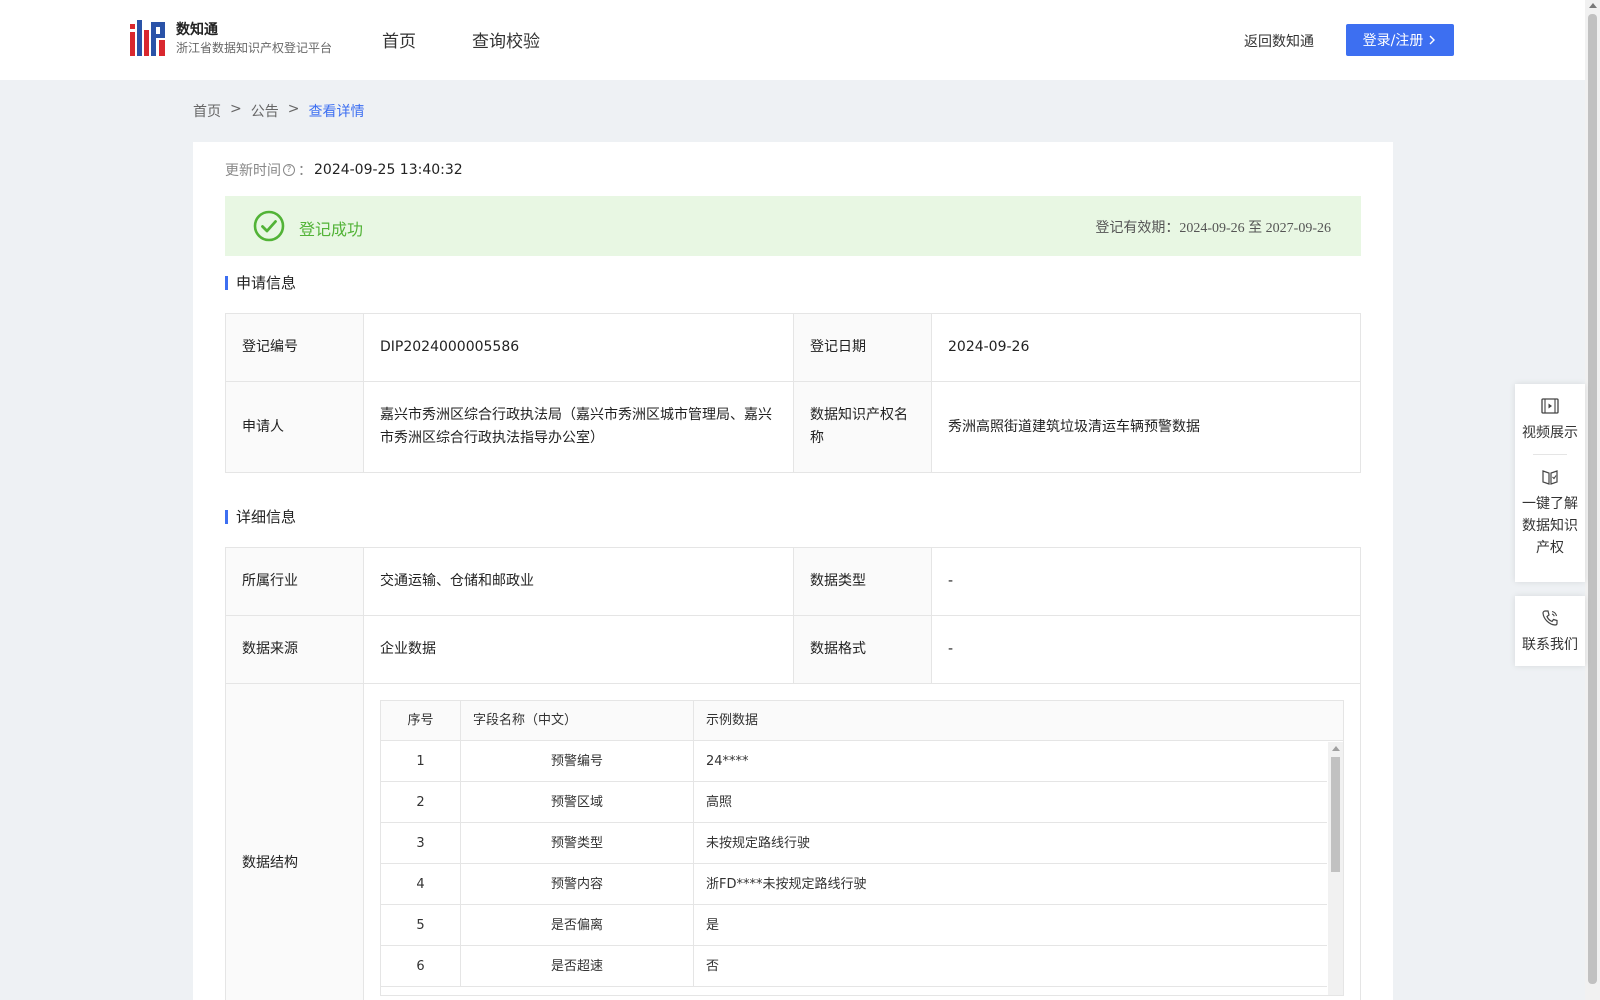 The image size is (1600, 1000). What do you see at coordinates (147, 38) in the screenshot?
I see `logo-icon` at bounding box center [147, 38].